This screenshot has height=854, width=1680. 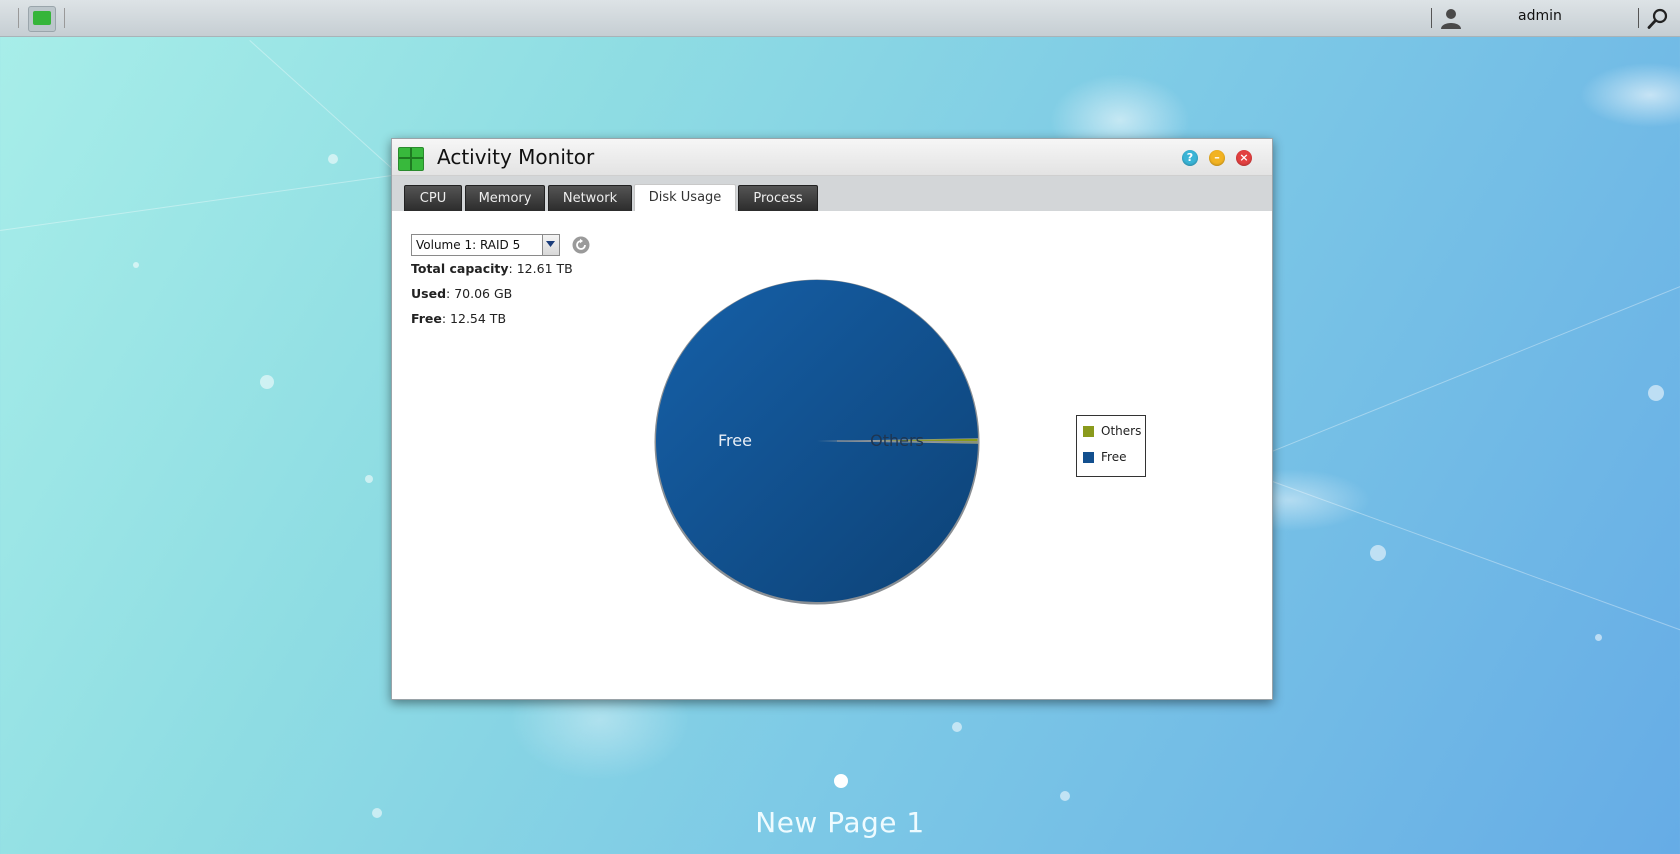 I want to click on tab-bar: CPU Memory Network Disk Usage Process, so click(x=832, y=193).